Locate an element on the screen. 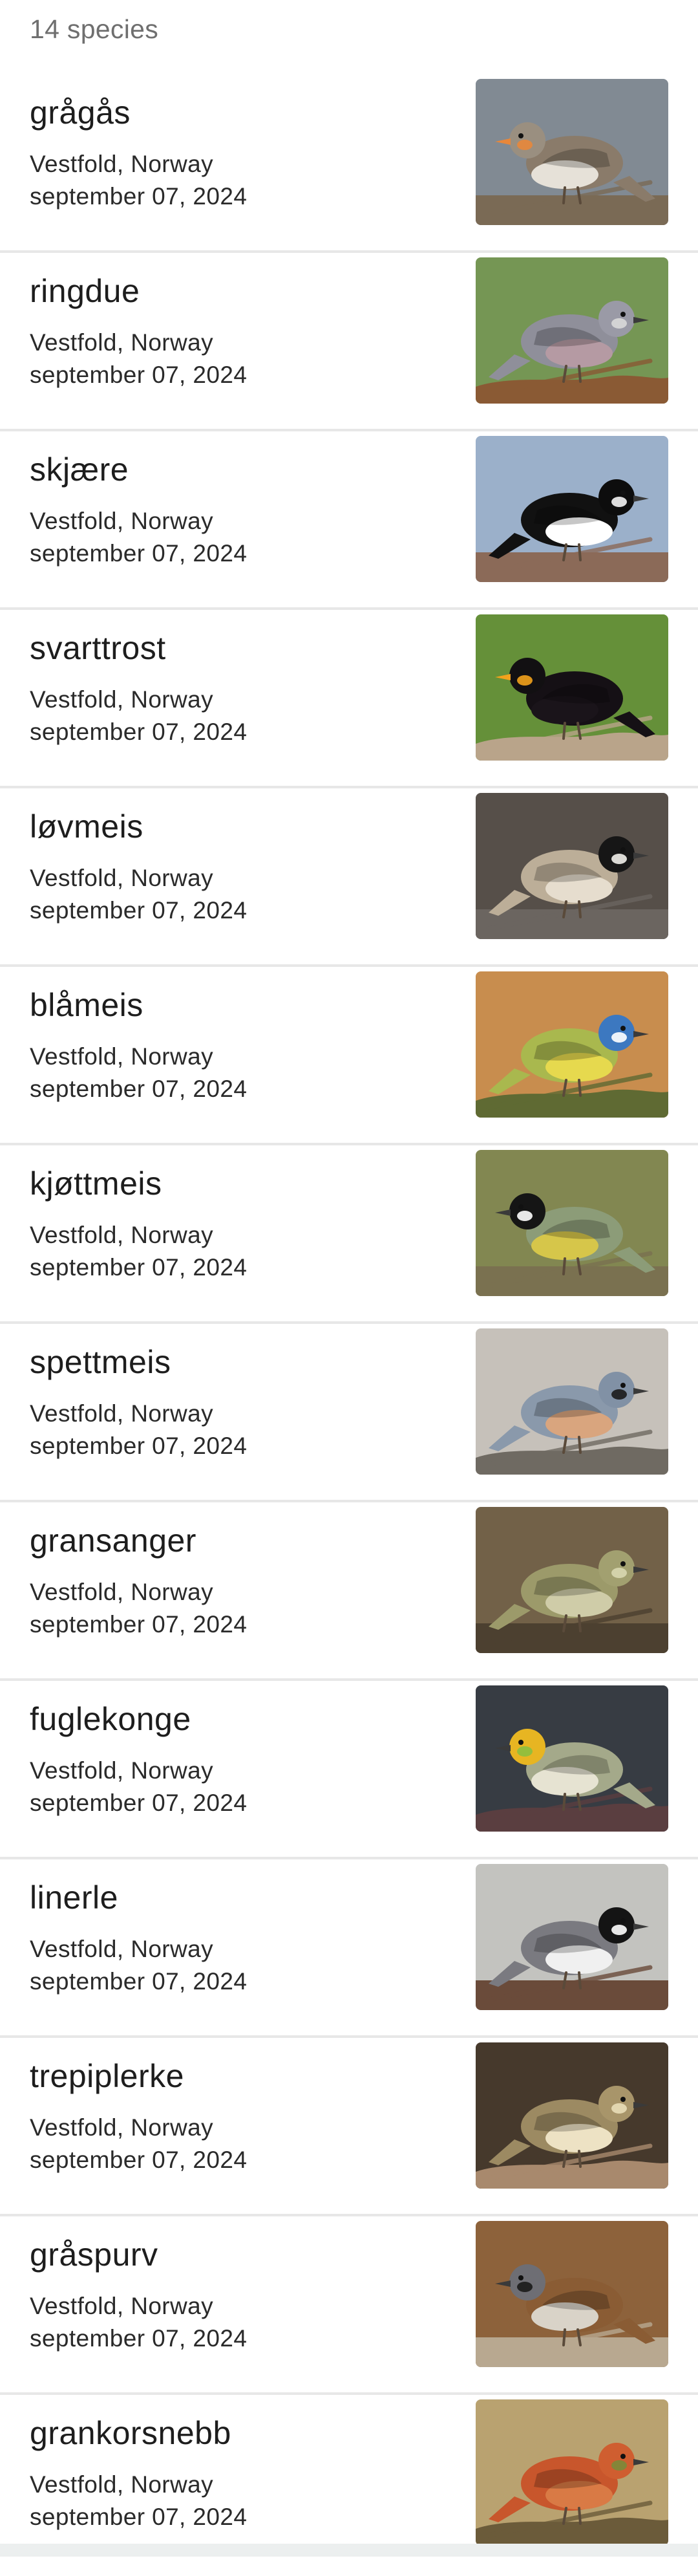  species-name: blåmeis is located at coordinates (86, 1005).